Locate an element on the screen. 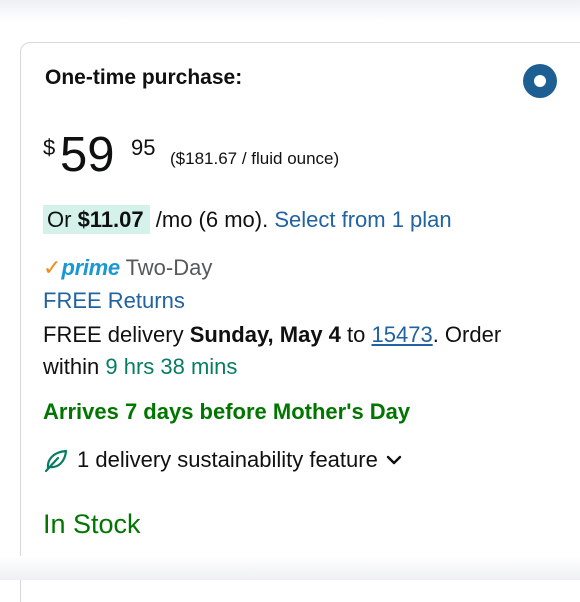 The width and height of the screenshot is (580, 602). installment-terms: /mo (6 mo). is located at coordinates (212, 219).